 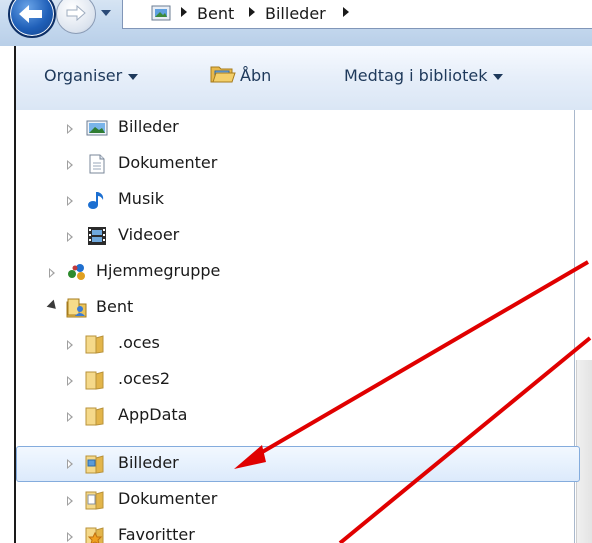 I want to click on tree-item-folder-appdata: AppData, so click(x=298, y=416).